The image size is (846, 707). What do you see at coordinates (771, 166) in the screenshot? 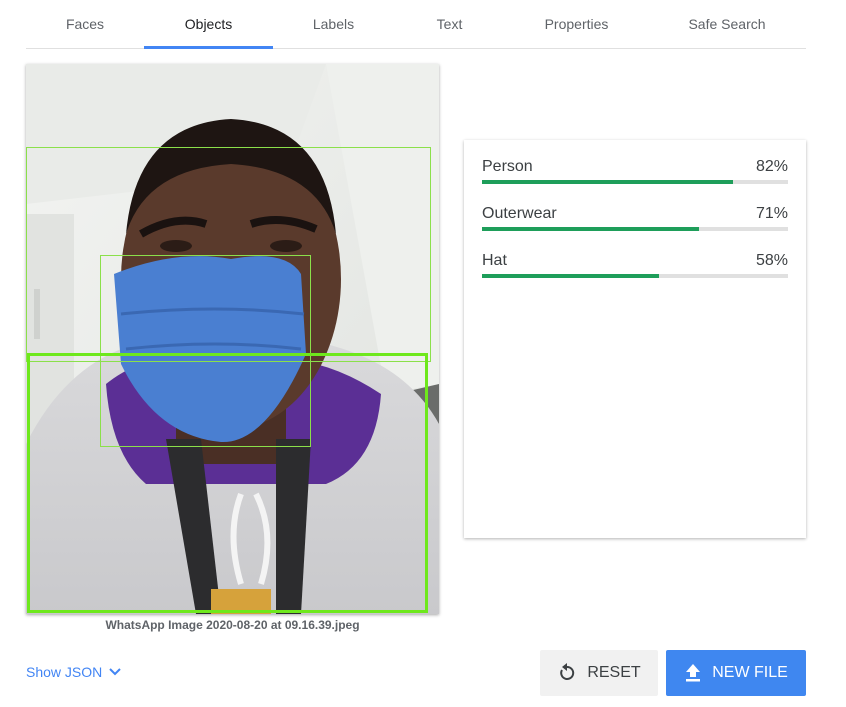
I see `result-percent: 82%` at bounding box center [771, 166].